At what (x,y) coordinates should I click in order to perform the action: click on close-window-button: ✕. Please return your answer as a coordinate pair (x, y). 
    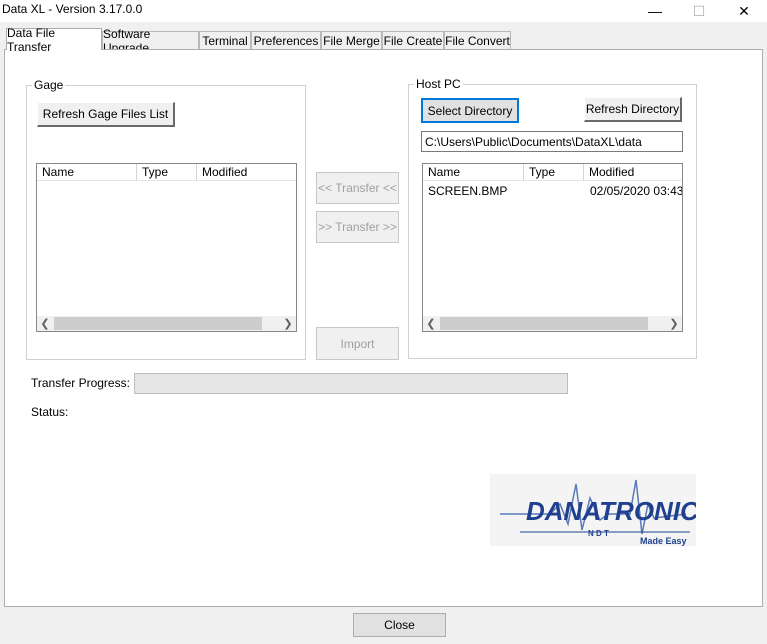
    Looking at the image, I should click on (744, 11).